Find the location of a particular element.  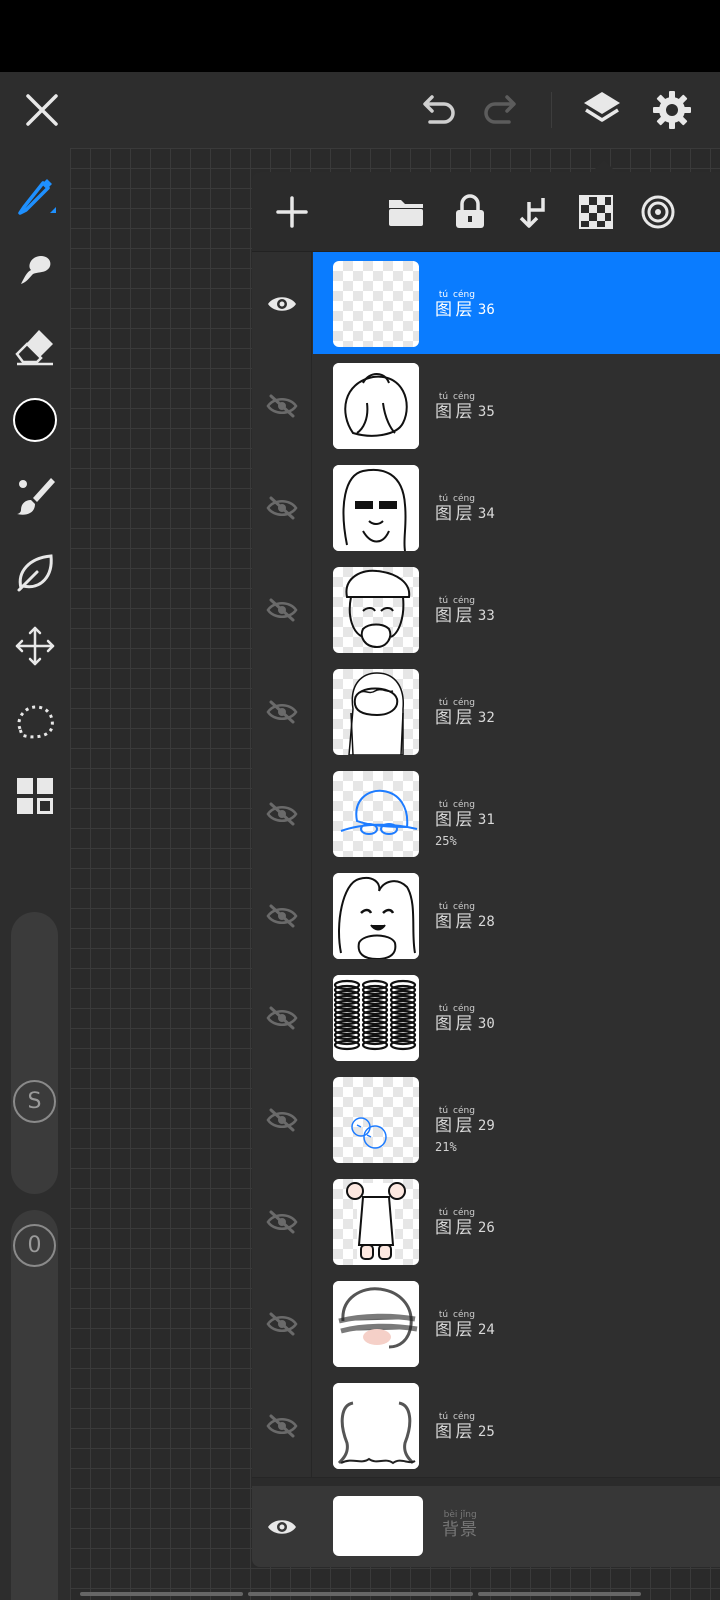

color-picker is located at coordinates (35, 420).